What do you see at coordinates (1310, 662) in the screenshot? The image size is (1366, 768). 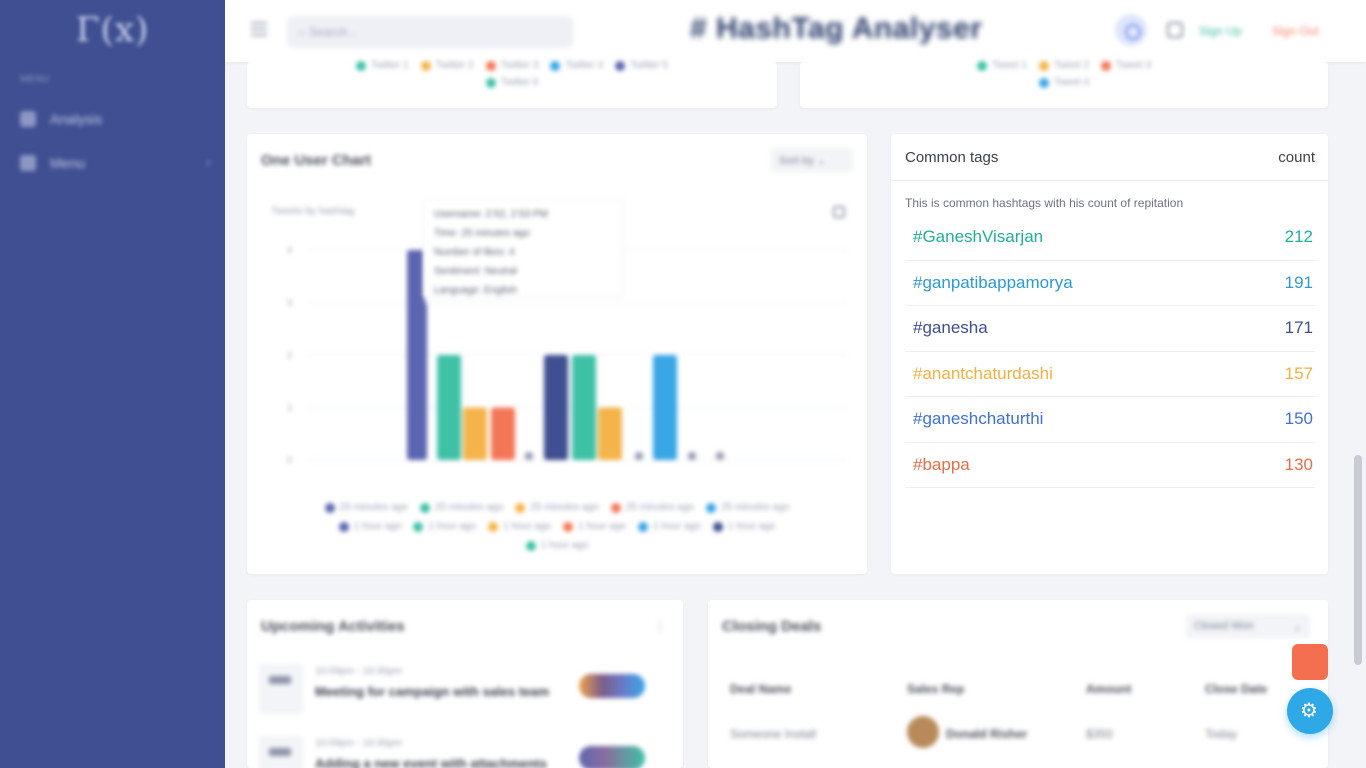 I see `feedback-button` at bounding box center [1310, 662].